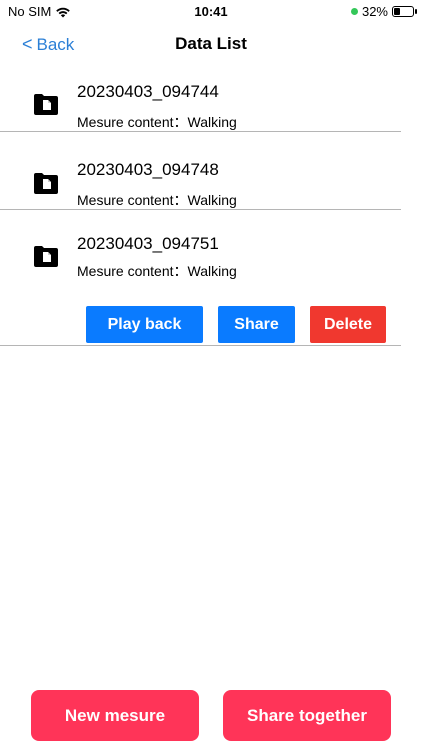 The height and width of the screenshot is (750, 422). What do you see at coordinates (148, 243) in the screenshot?
I see `item-title: 20230403_094751` at bounding box center [148, 243].